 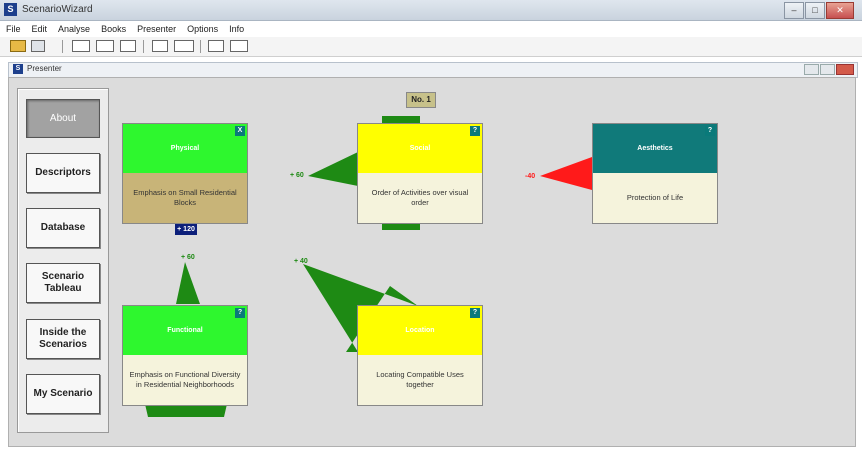 I want to click on card-body: Order of Activities over visual order, so click(x=420, y=198).